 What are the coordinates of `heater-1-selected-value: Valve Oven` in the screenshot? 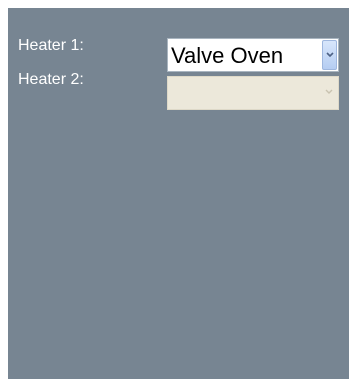 It's located at (227, 55).